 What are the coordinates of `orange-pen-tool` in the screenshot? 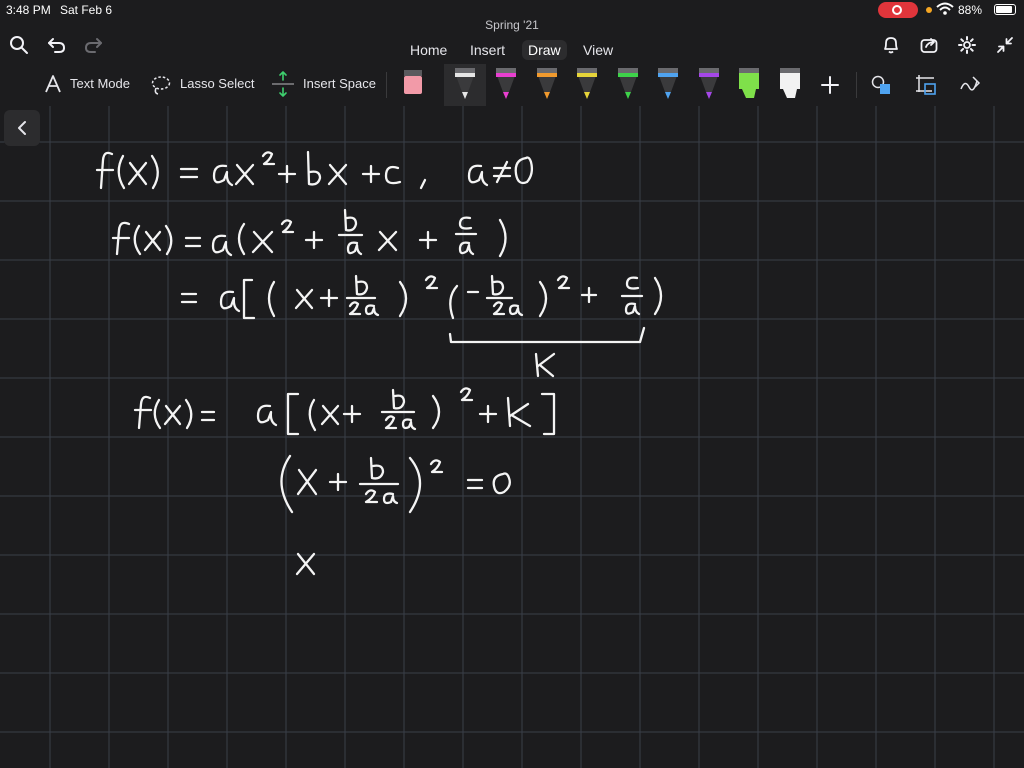 It's located at (547, 85).